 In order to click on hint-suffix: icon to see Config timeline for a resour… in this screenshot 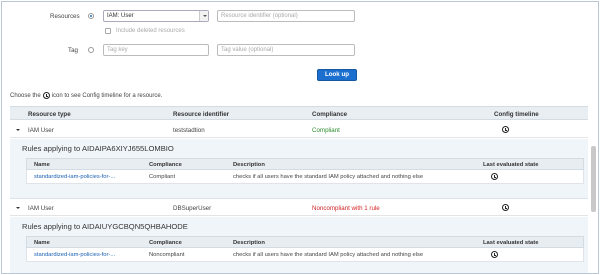, I will do `click(107, 95)`.